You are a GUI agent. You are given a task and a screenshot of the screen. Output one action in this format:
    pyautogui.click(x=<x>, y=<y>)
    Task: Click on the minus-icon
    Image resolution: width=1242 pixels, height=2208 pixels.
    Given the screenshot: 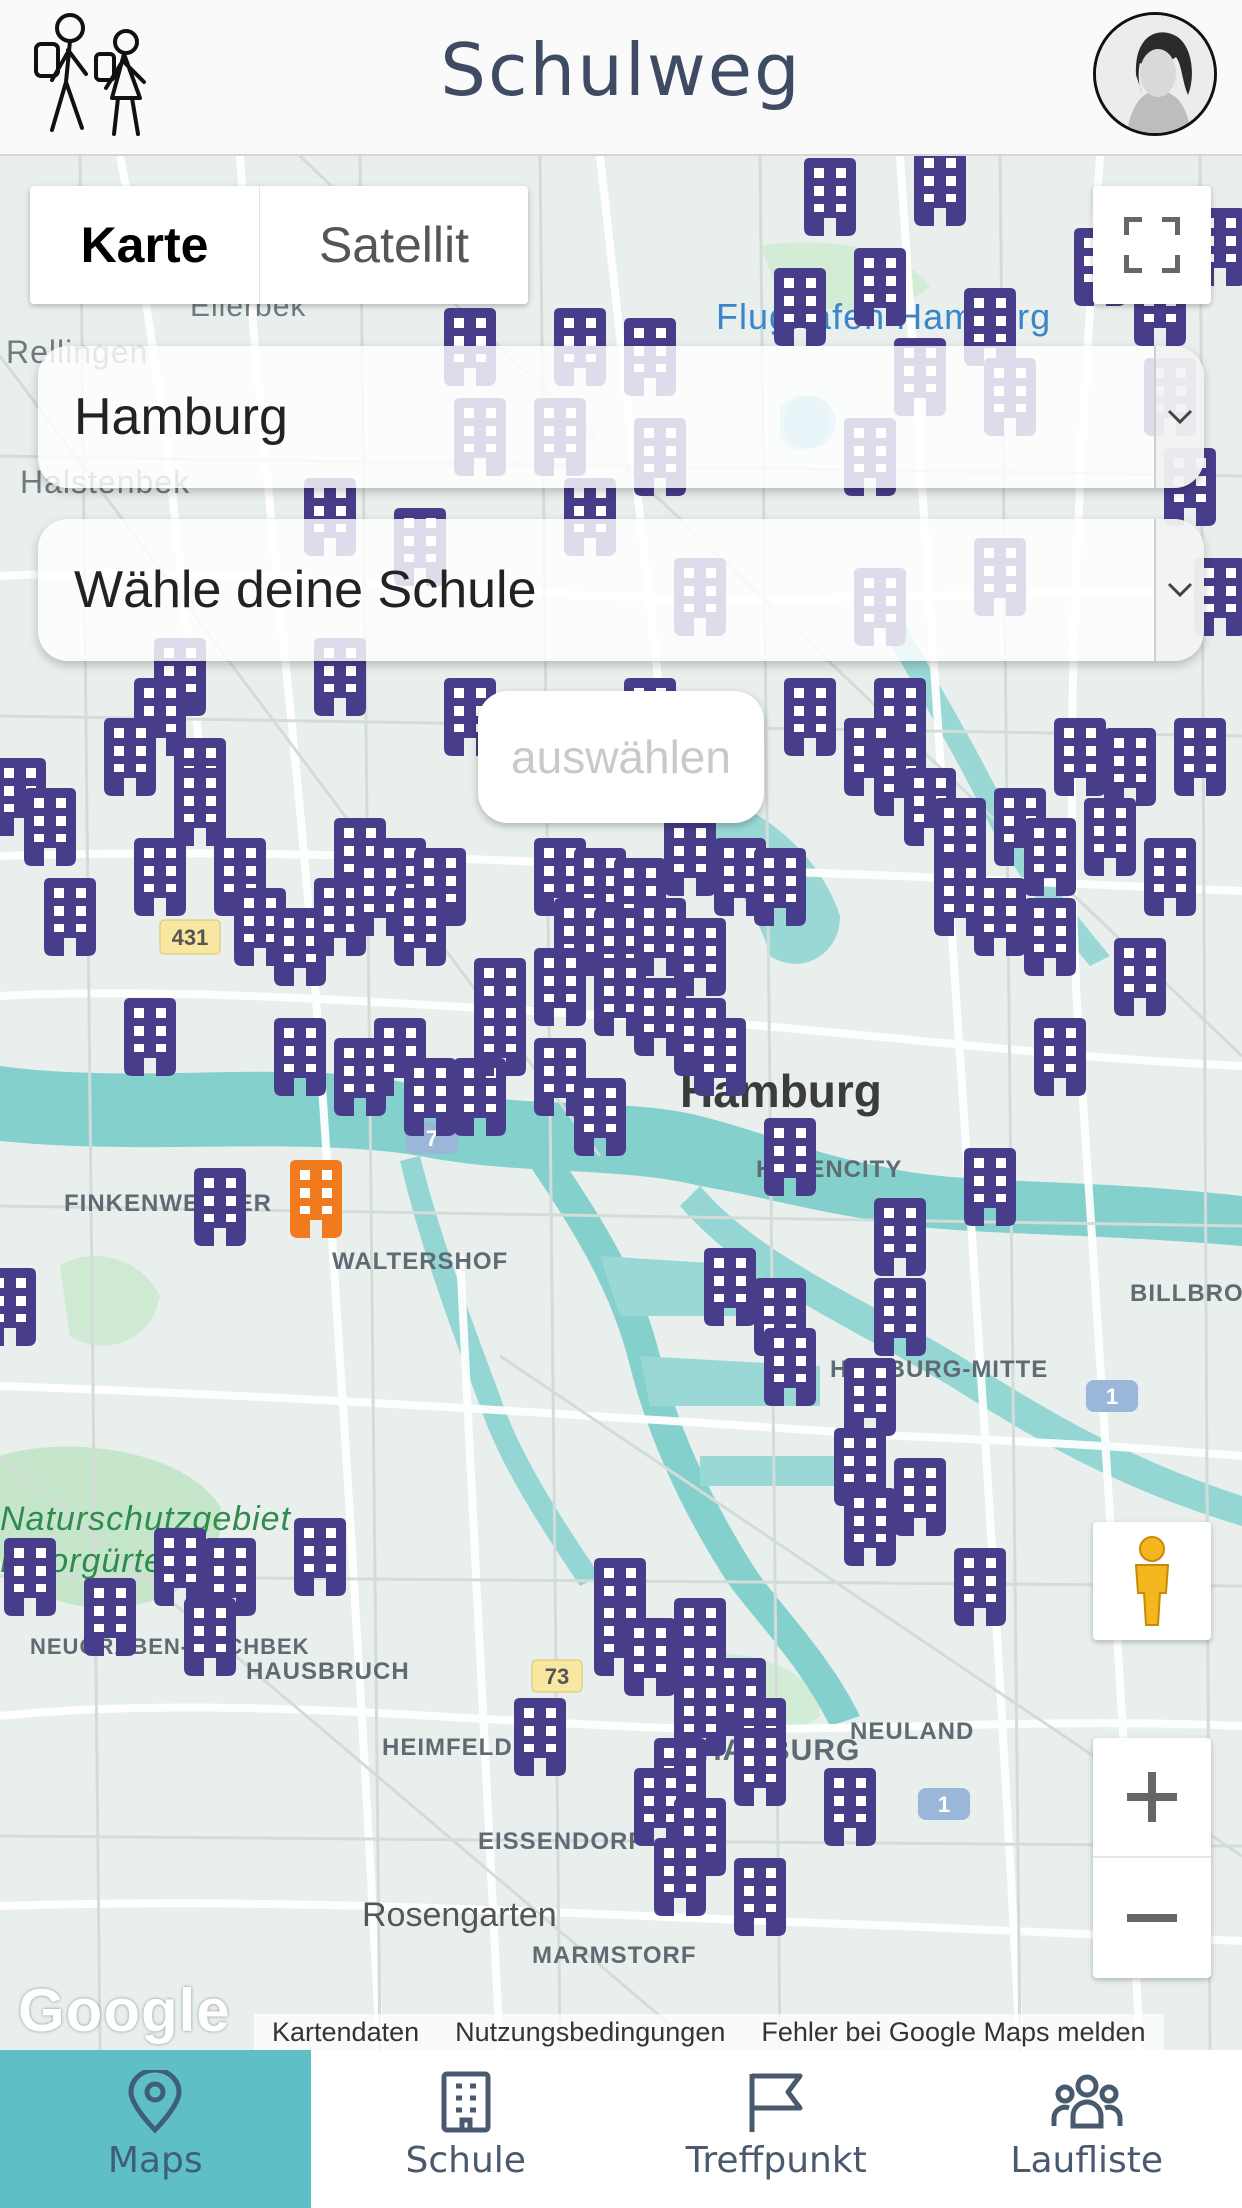 What is the action you would take?
    pyautogui.click(x=1152, y=1918)
    